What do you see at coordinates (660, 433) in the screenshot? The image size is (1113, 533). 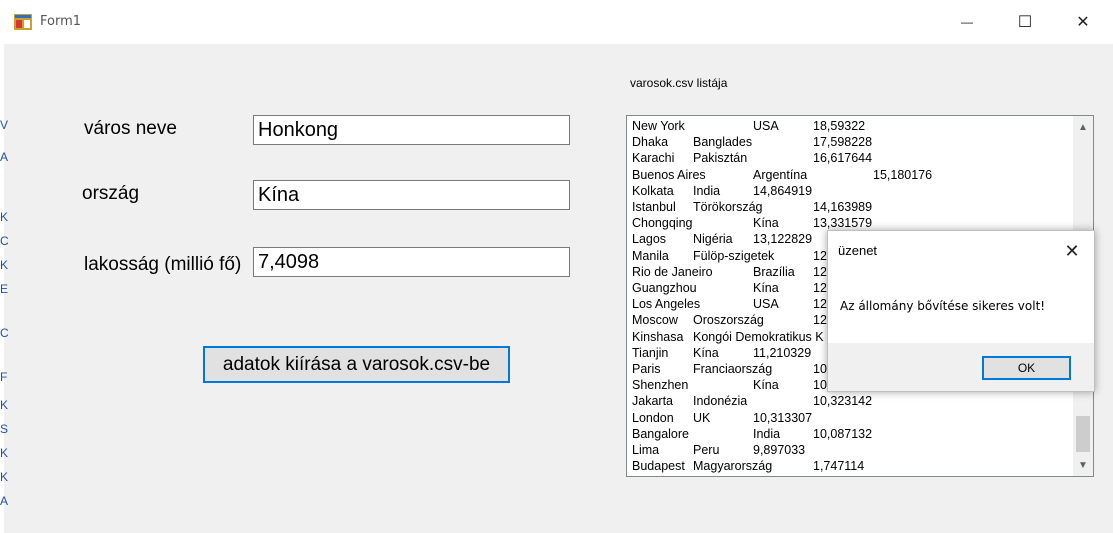 I see `list-item-field: Bangalore` at bounding box center [660, 433].